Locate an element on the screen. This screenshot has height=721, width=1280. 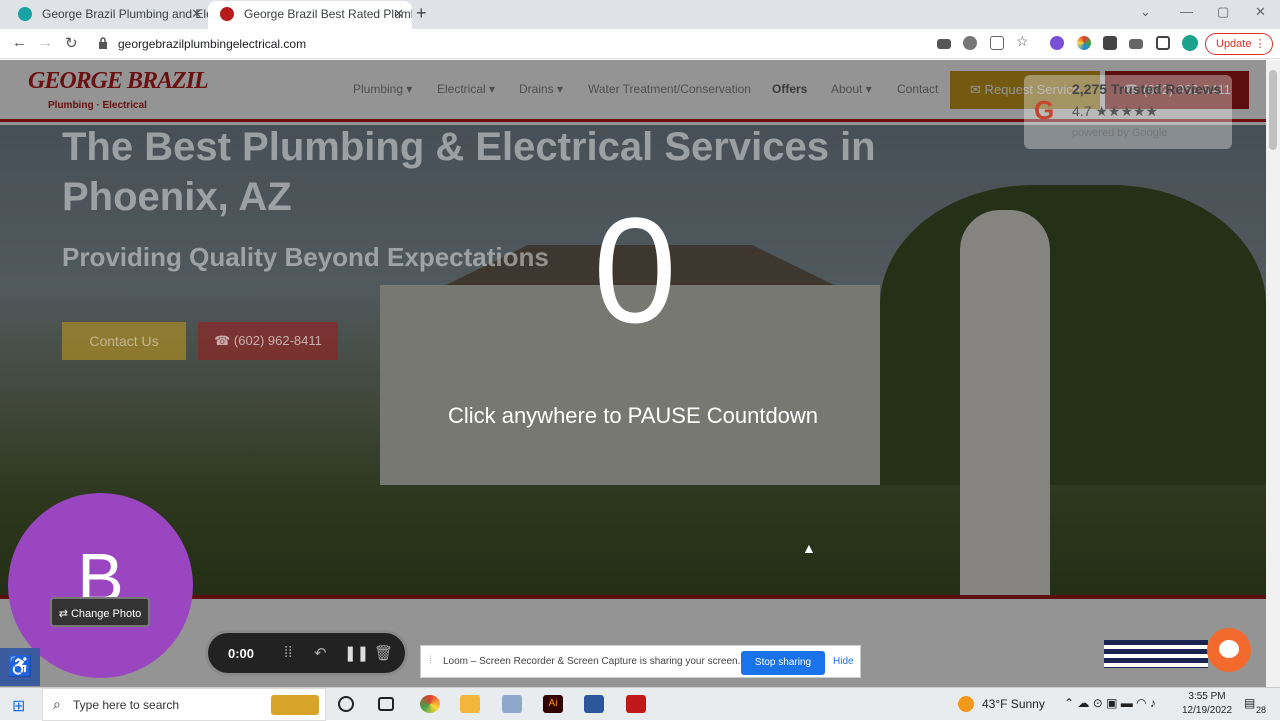
cortana-icon is located at coordinates (346, 704).